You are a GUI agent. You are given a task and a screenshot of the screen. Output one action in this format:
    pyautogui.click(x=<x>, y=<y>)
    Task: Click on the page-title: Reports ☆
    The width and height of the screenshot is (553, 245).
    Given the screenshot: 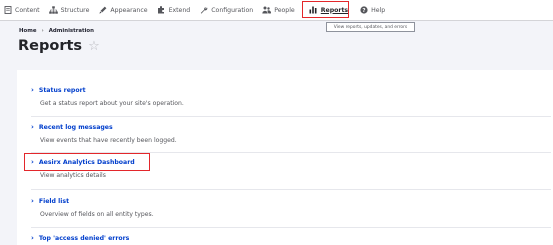 What is the action you would take?
    pyautogui.click(x=59, y=46)
    